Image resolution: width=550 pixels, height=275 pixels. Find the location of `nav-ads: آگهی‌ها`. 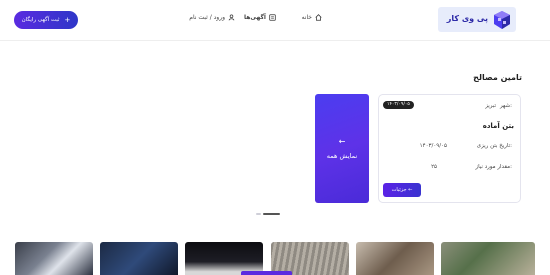

nav-ads: آگهی‌ها is located at coordinates (260, 17).